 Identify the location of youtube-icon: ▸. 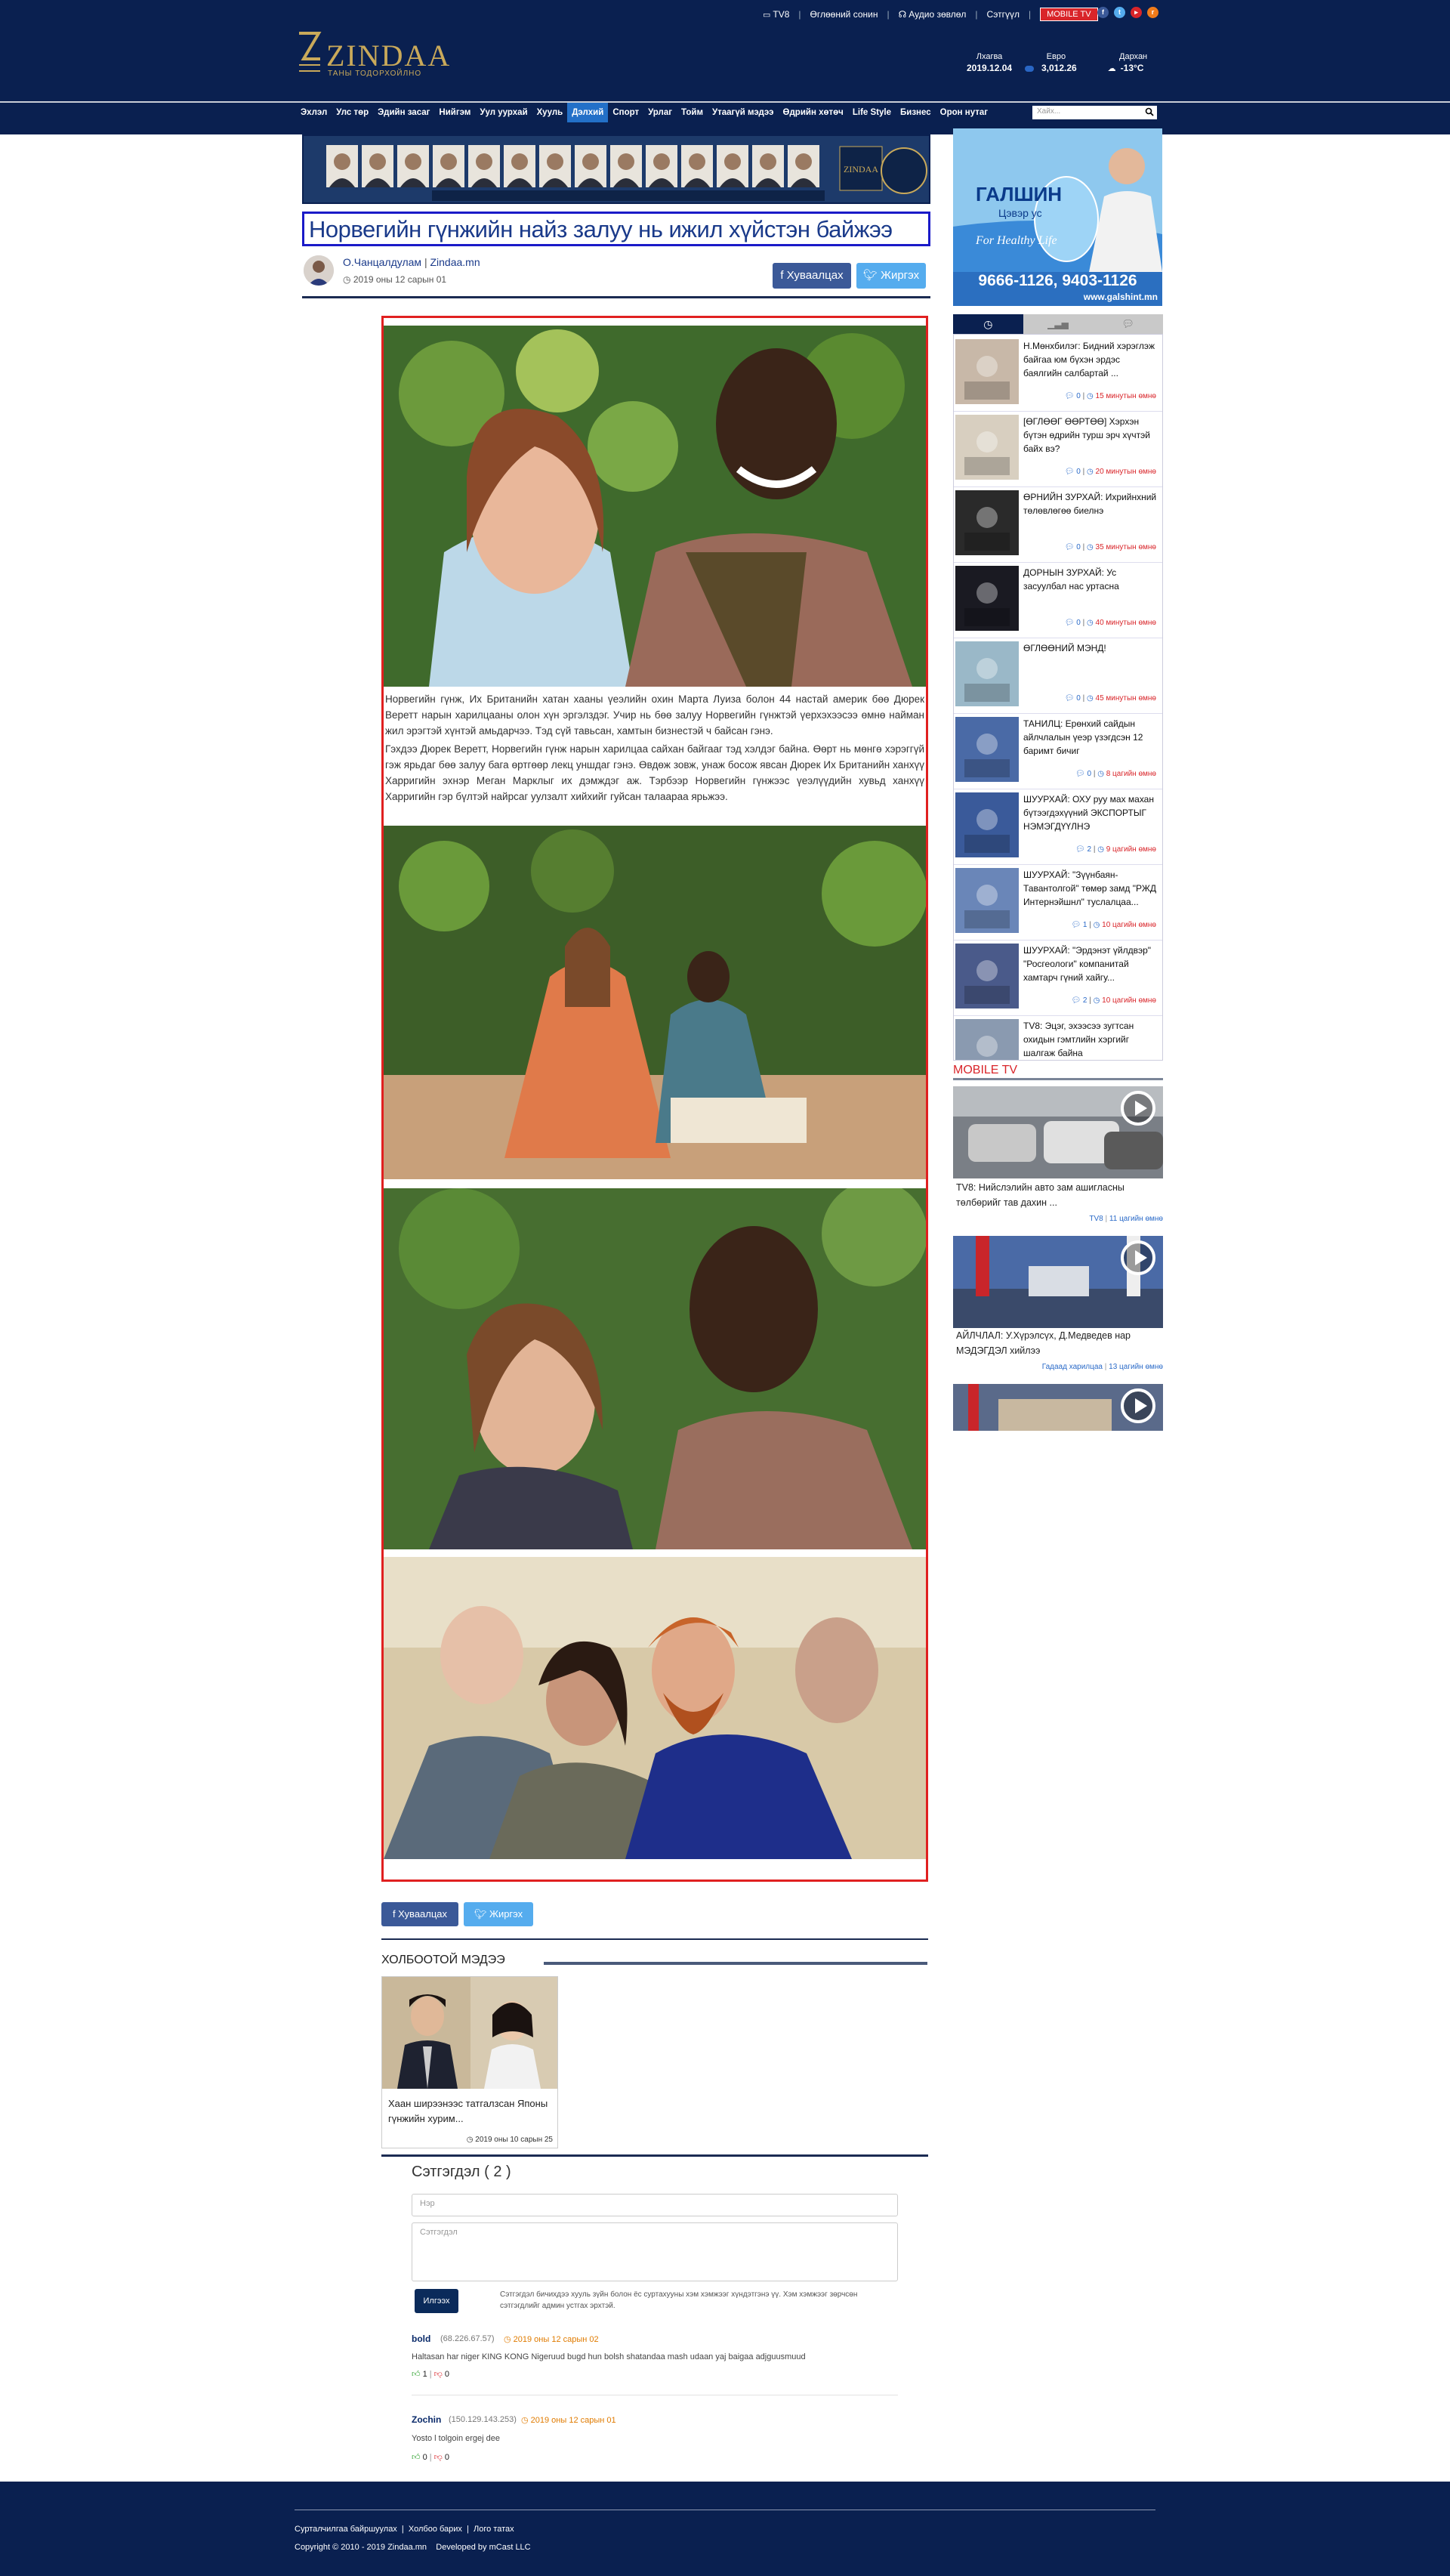
(1136, 12).